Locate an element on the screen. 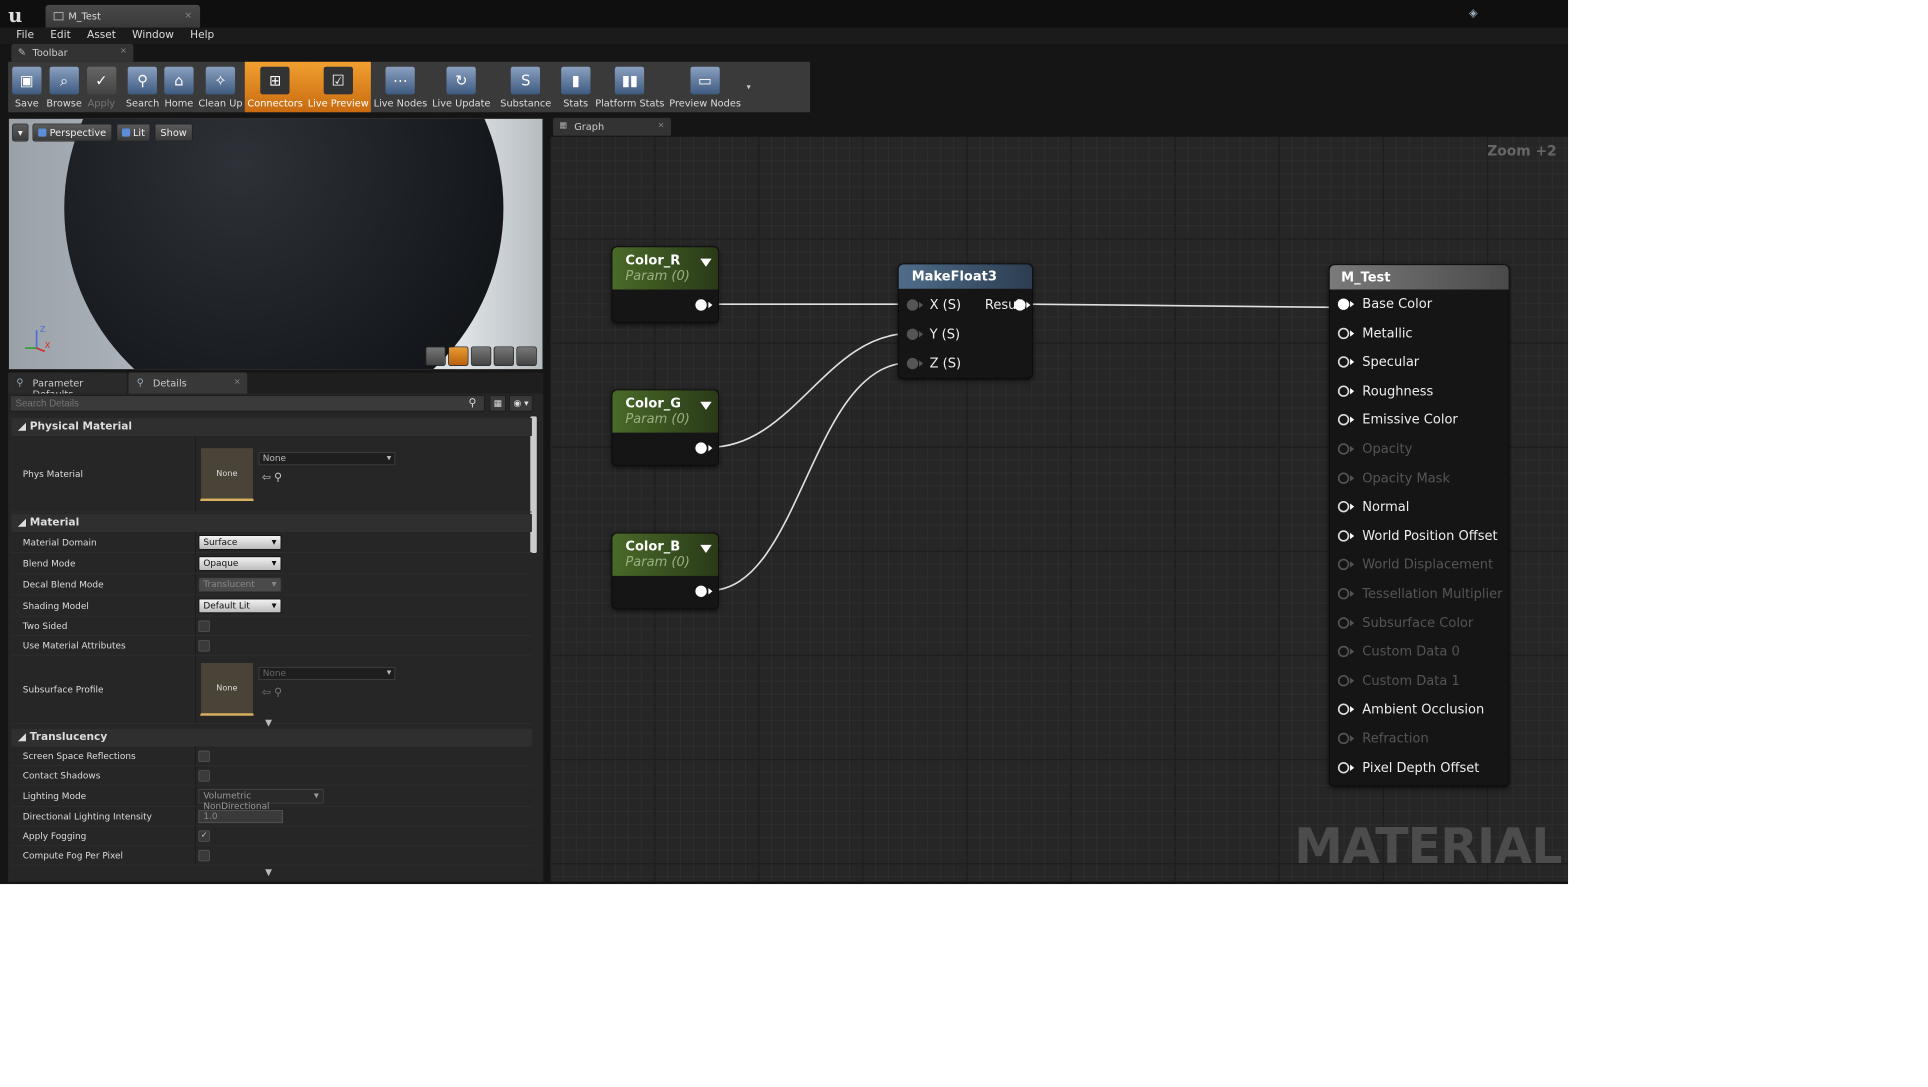  param-node-color-g: Color_G Param (0) is located at coordinates (665, 428).